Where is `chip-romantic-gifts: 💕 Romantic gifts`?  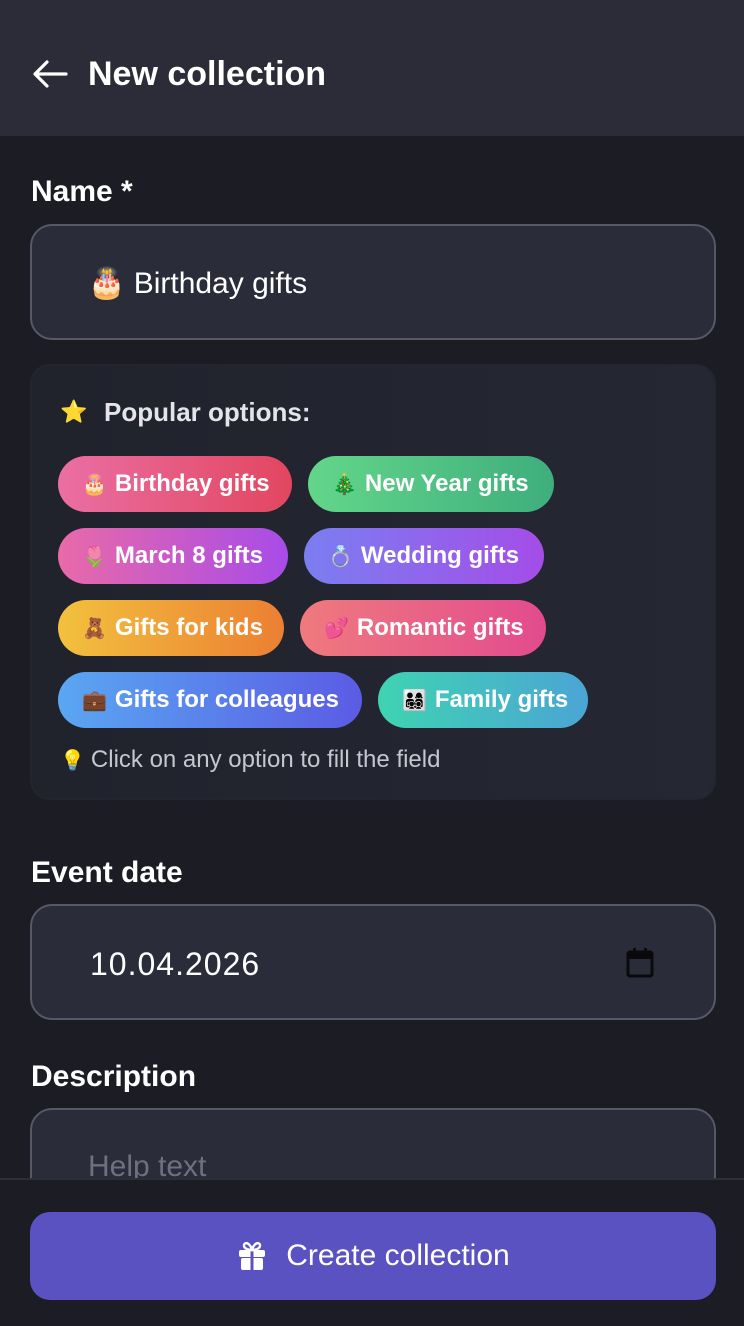 chip-romantic-gifts: 💕 Romantic gifts is located at coordinates (423, 628).